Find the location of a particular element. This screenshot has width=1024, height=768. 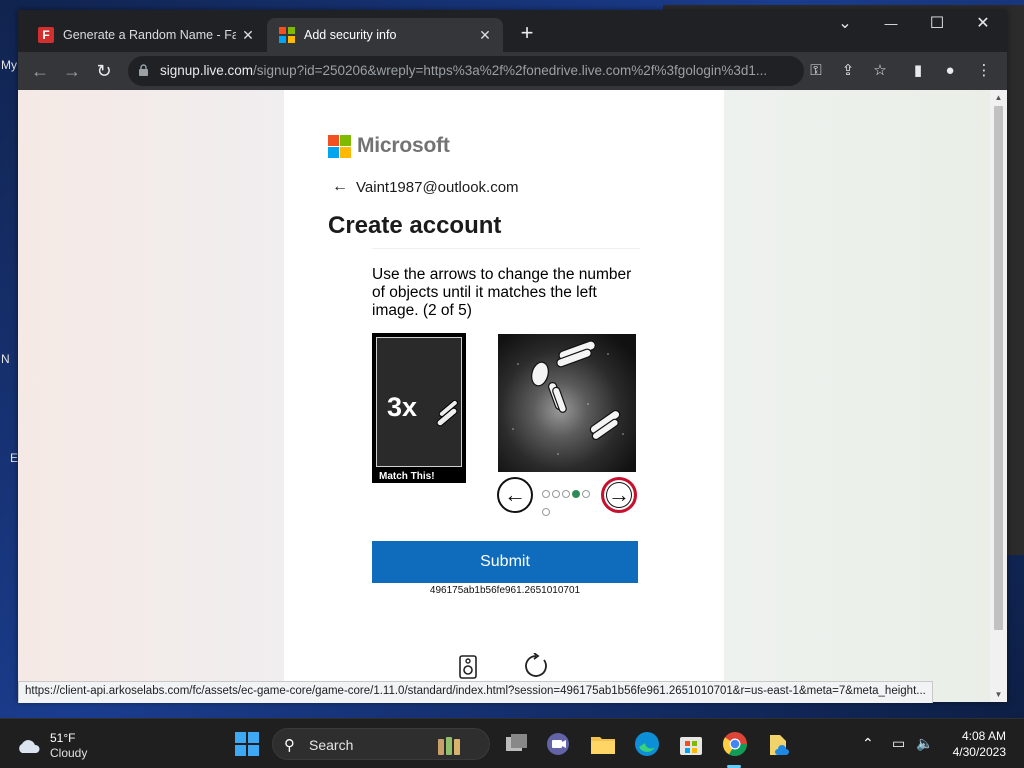

profile-icon: ● is located at coordinates (950, 71).